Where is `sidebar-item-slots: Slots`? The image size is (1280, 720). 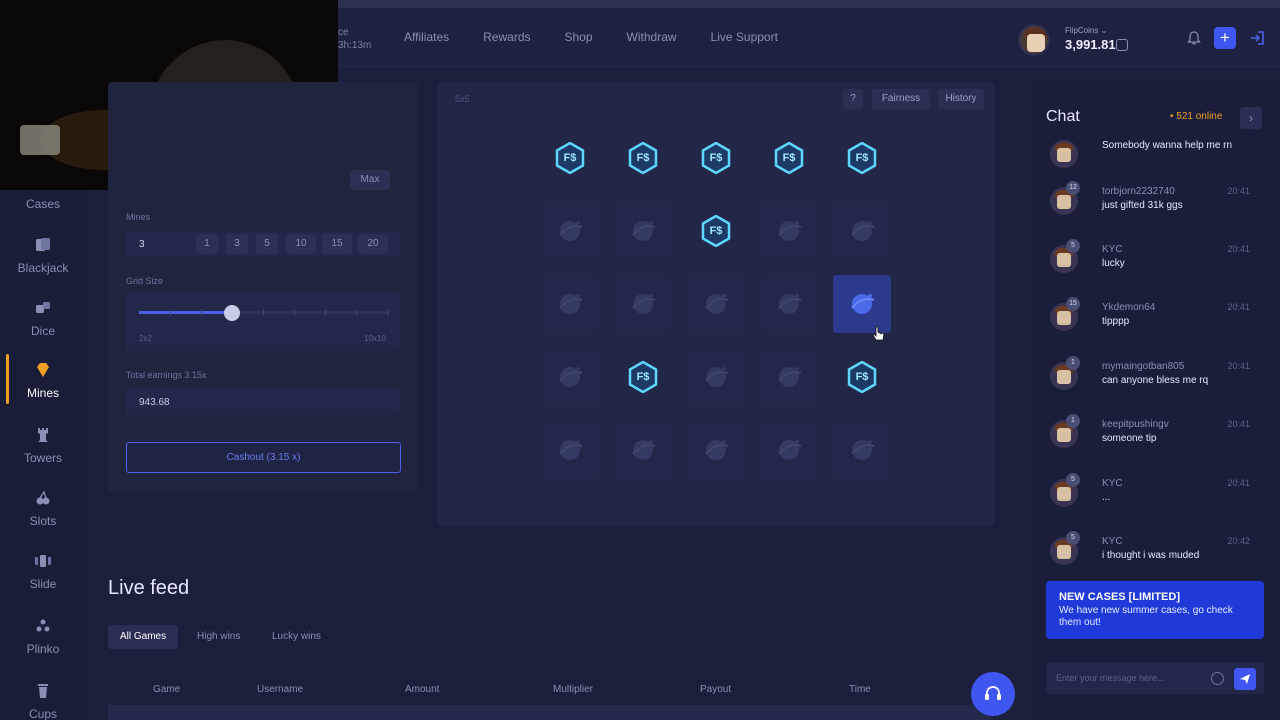
sidebar-item-slots: Slots is located at coordinates (43, 509).